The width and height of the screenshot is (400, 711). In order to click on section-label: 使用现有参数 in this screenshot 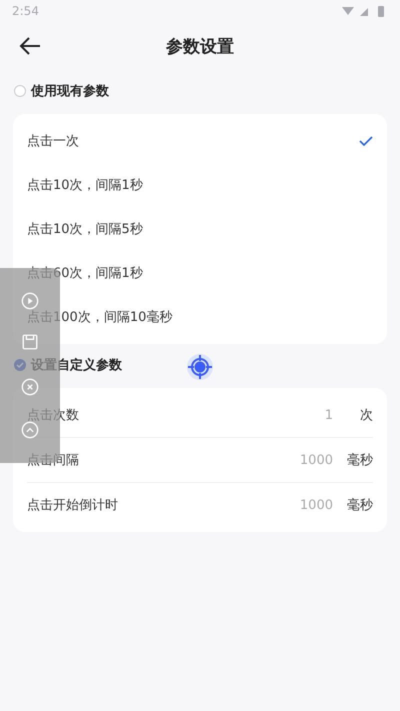, I will do `click(70, 91)`.